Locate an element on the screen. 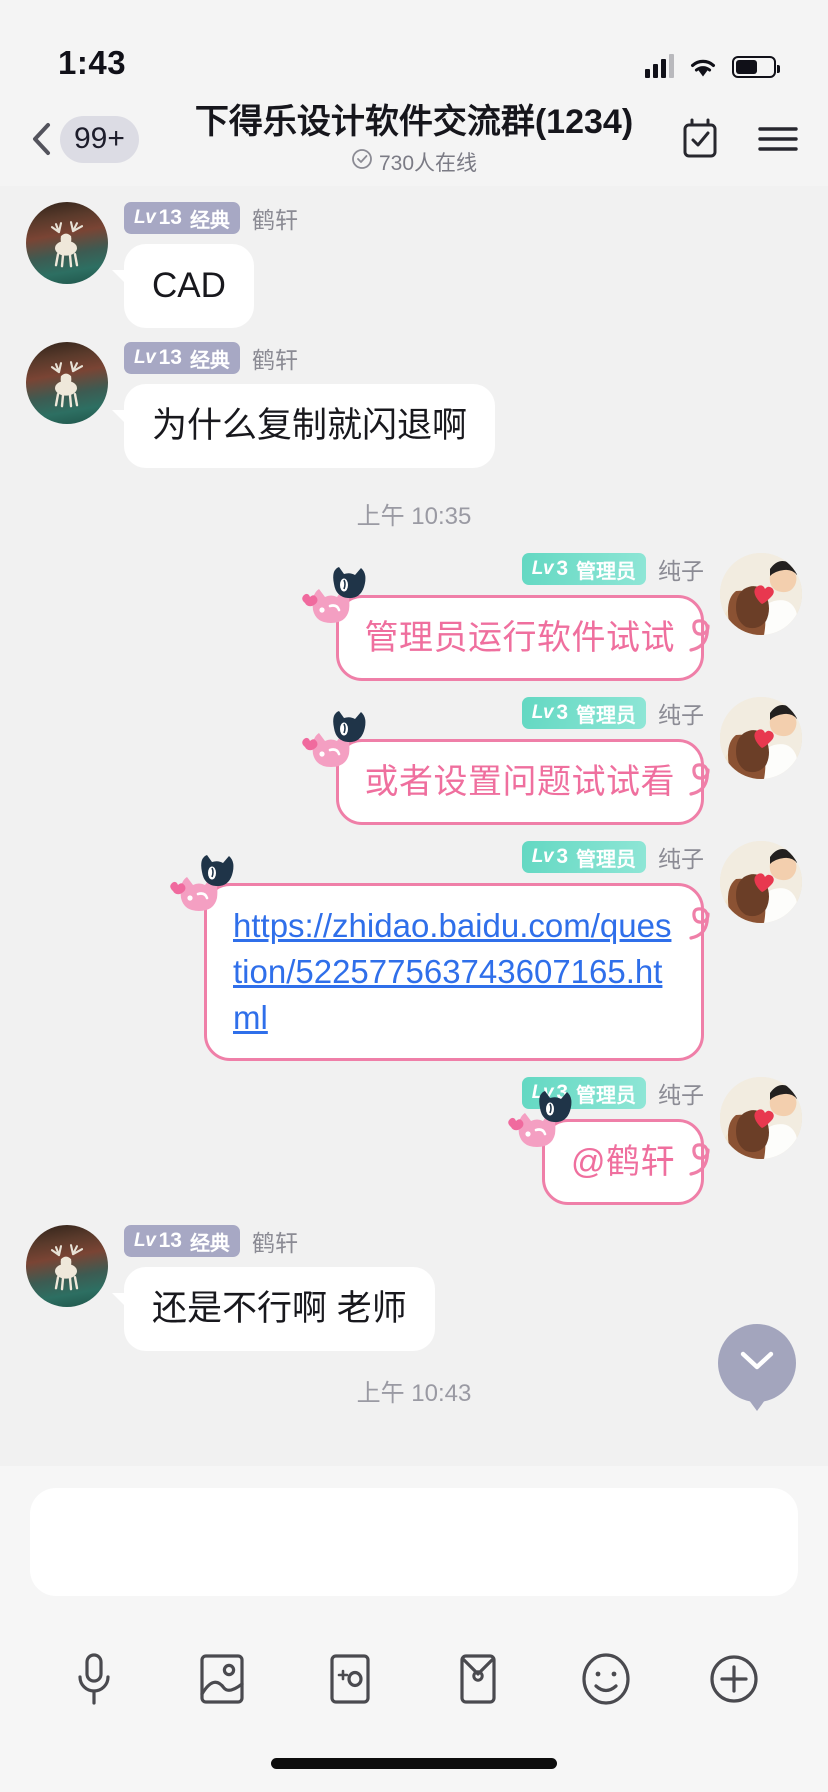 This screenshot has width=828, height=1792. checklist-icon is located at coordinates (700, 139).